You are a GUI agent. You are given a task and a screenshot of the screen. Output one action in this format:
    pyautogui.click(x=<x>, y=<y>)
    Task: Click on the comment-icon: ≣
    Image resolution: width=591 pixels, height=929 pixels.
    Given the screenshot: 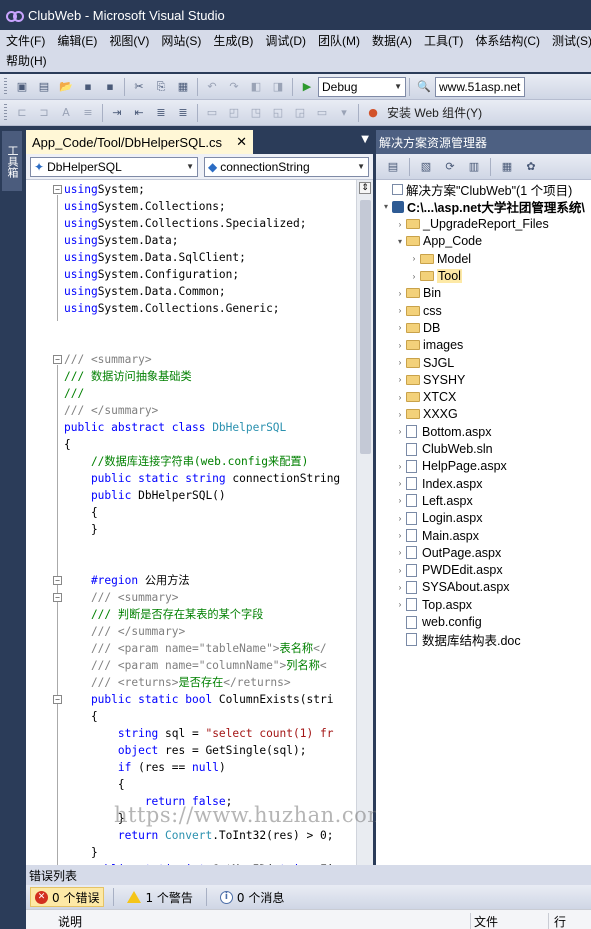 What is the action you would take?
    pyautogui.click(x=161, y=113)
    